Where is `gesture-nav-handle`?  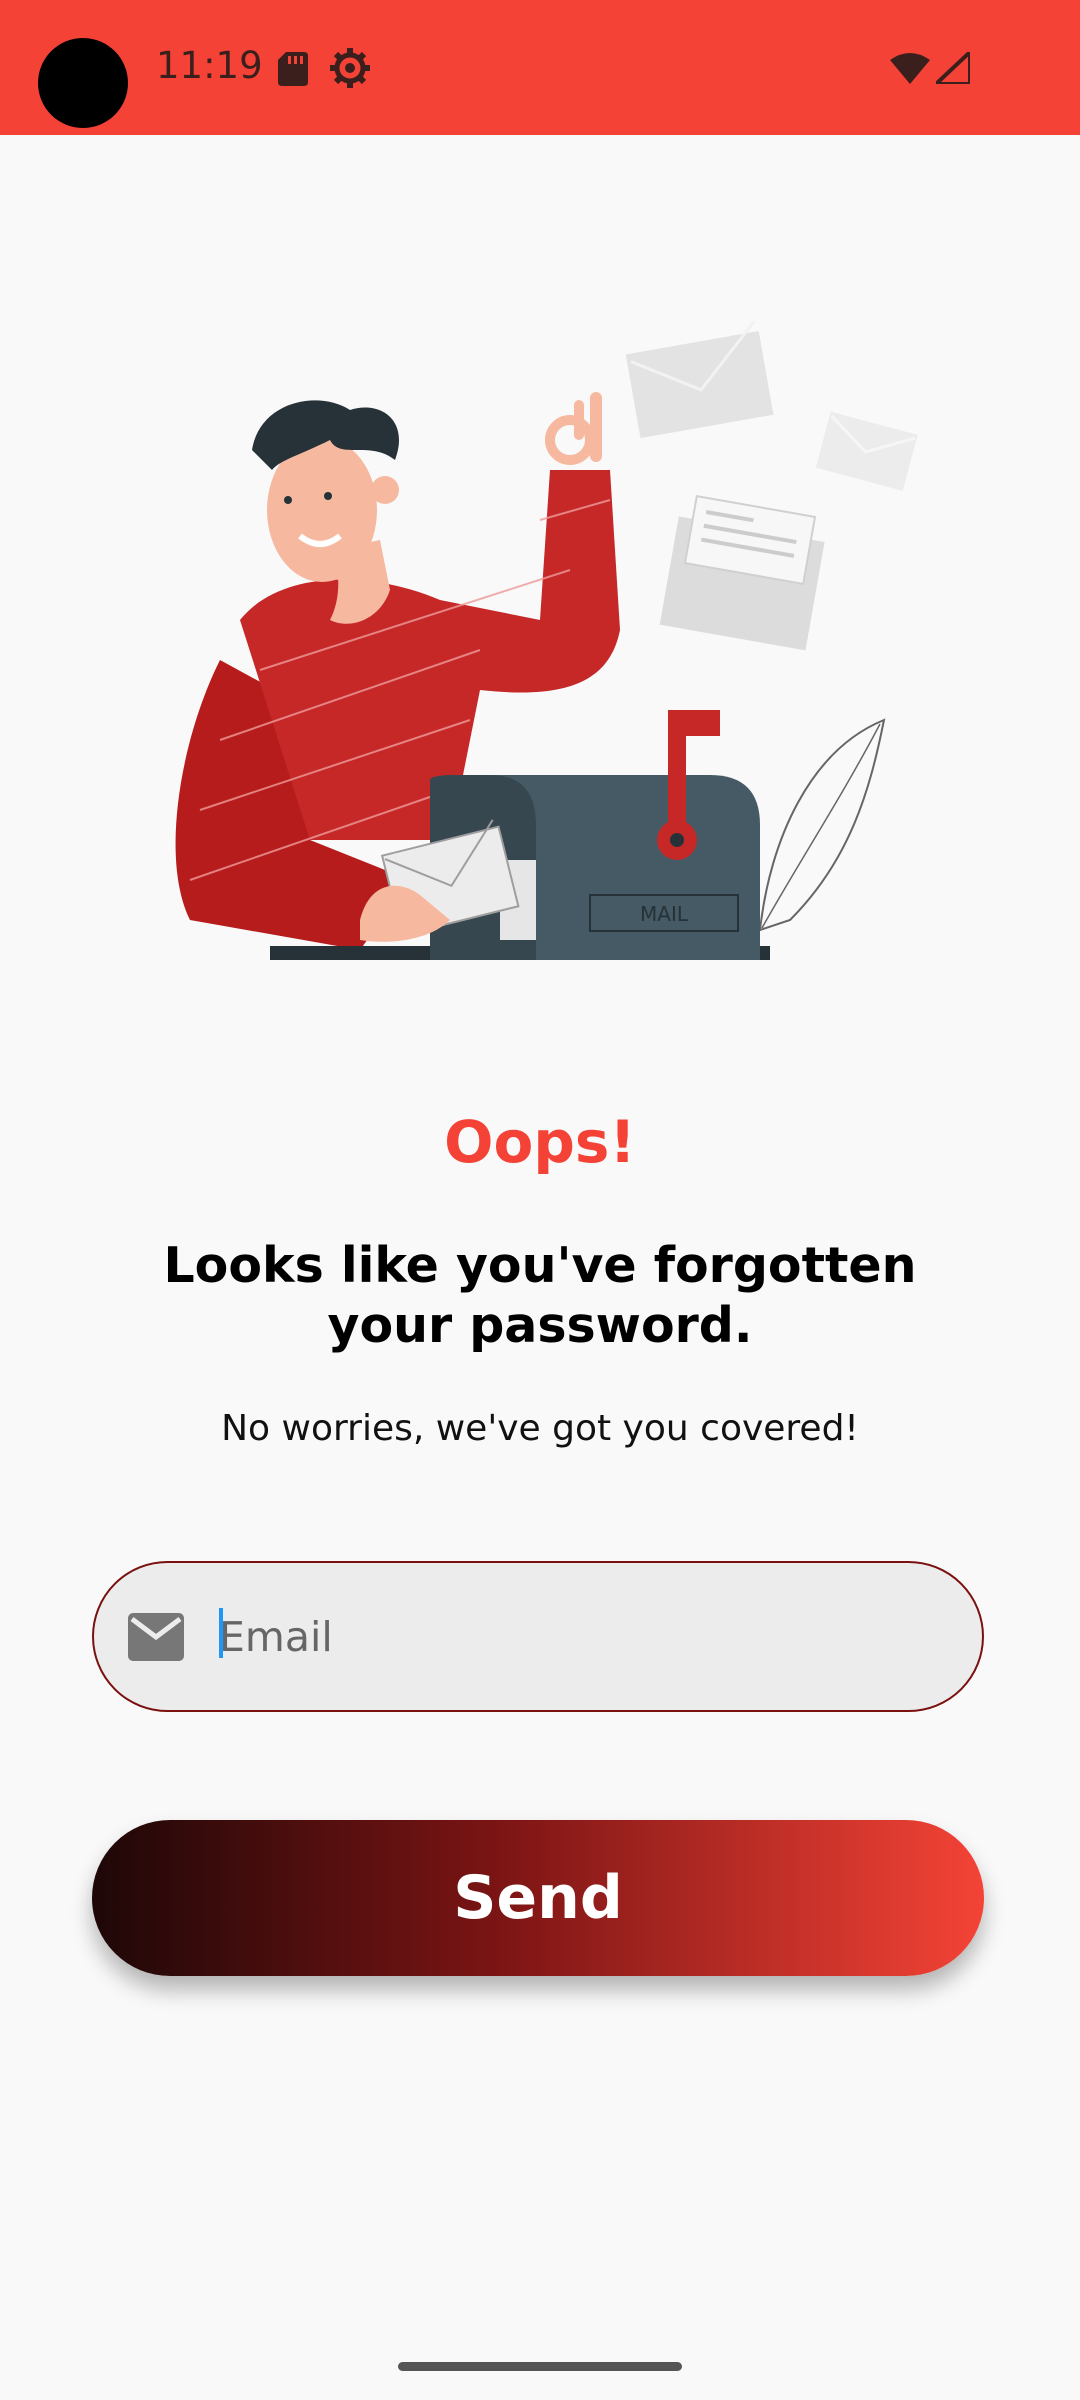 gesture-nav-handle is located at coordinates (540, 2366).